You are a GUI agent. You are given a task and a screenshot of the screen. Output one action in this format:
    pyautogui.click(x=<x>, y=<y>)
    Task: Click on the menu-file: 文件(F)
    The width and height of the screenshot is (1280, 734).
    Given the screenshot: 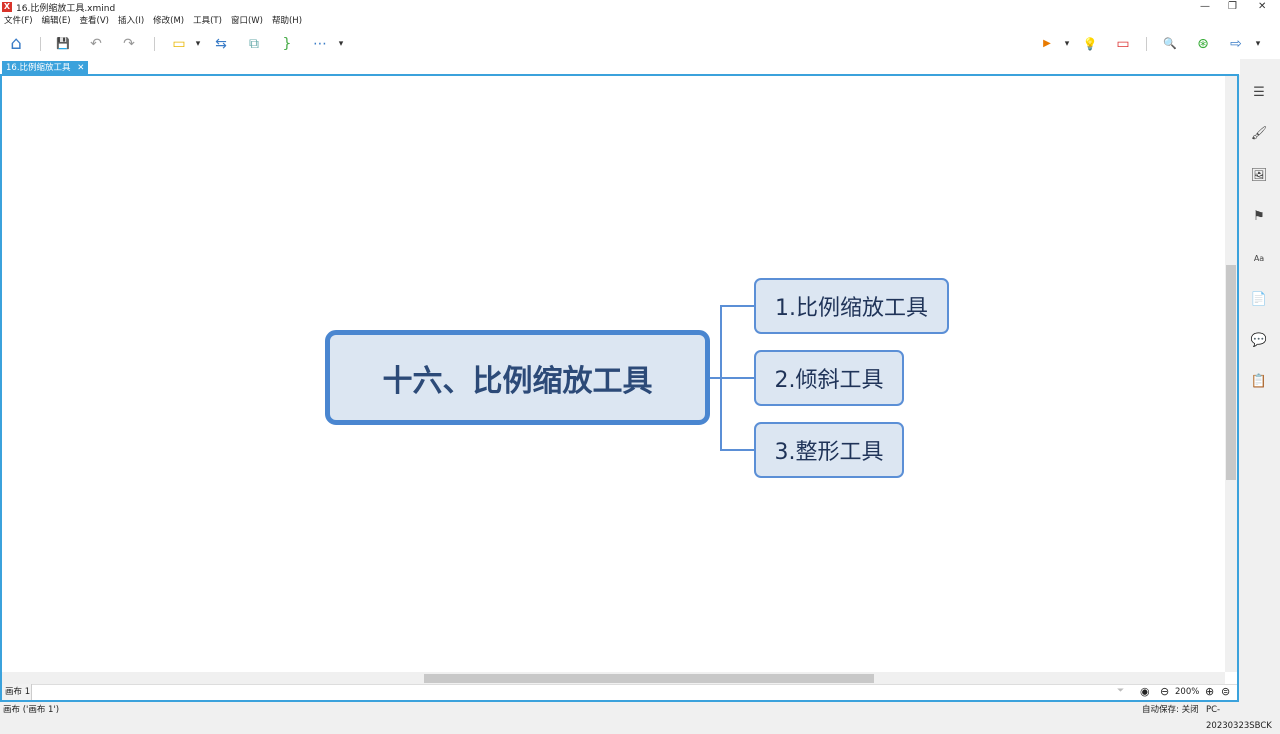 What is the action you would take?
    pyautogui.click(x=18, y=21)
    